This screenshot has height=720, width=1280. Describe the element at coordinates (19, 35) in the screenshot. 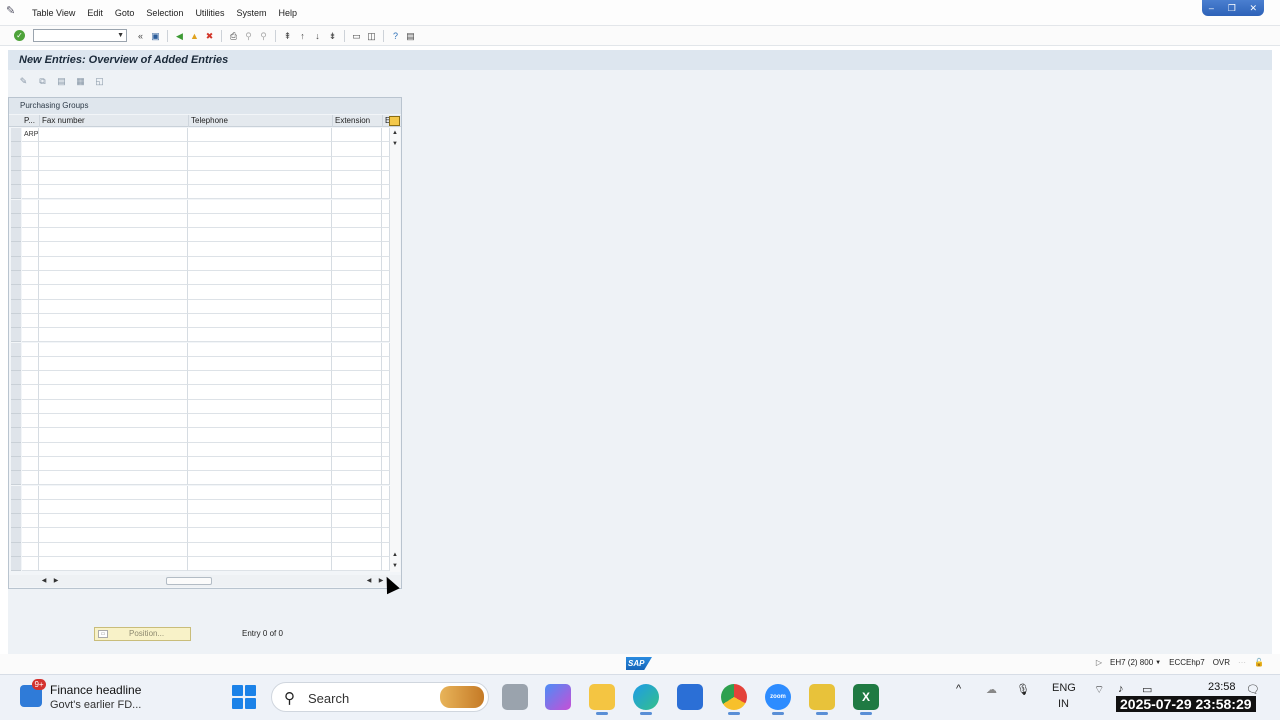

I see `enter-icon: ✓` at that location.